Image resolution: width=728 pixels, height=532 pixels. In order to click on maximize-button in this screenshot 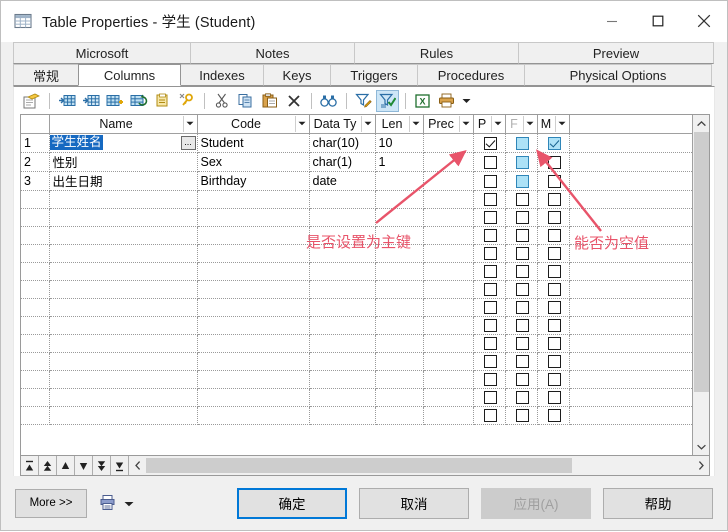, I will do `click(658, 21)`.